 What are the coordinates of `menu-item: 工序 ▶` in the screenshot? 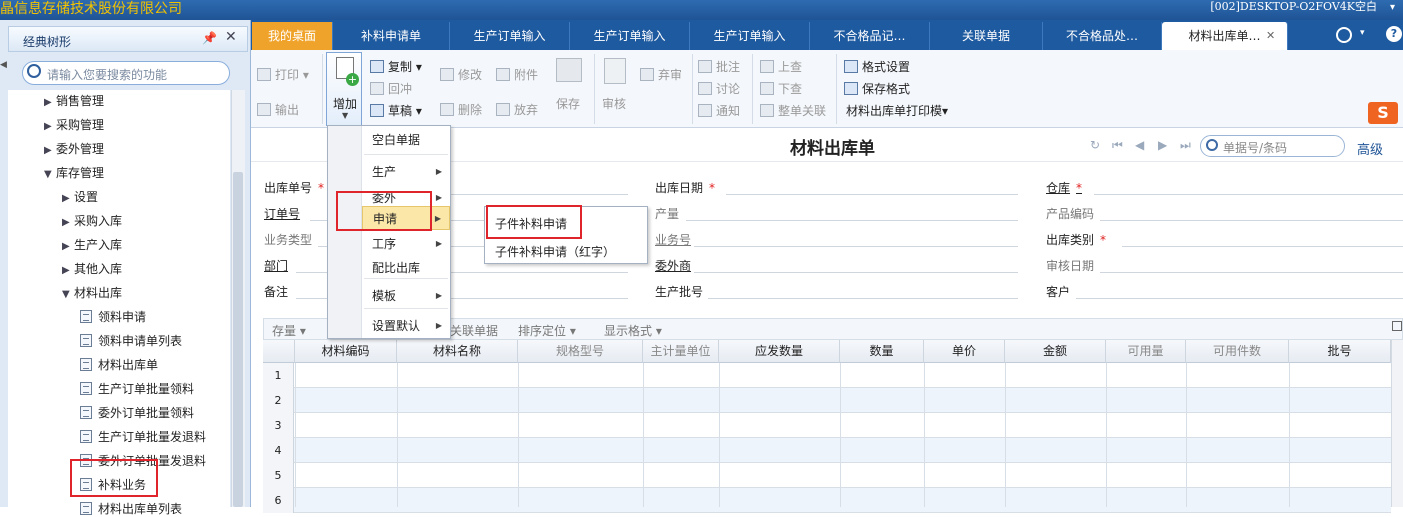 It's located at (406, 244).